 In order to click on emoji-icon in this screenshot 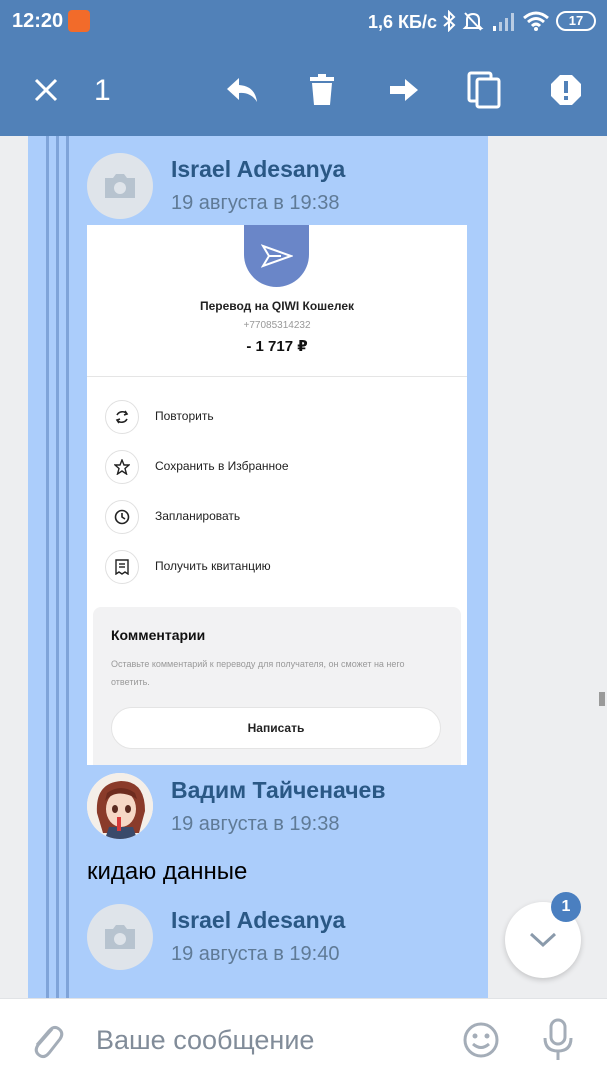, I will do `click(481, 1042)`.